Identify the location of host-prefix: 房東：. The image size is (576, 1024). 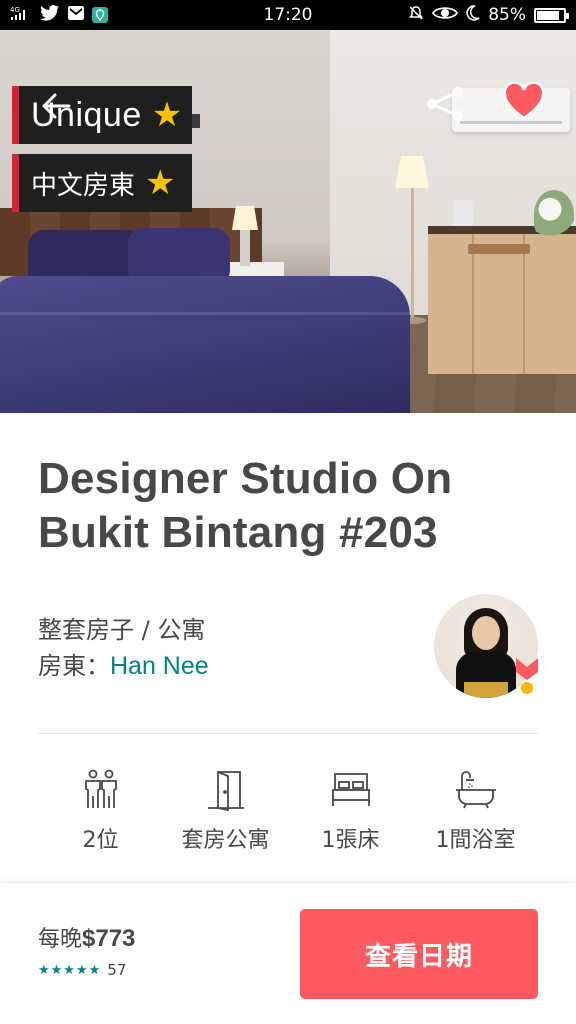
(74, 666).